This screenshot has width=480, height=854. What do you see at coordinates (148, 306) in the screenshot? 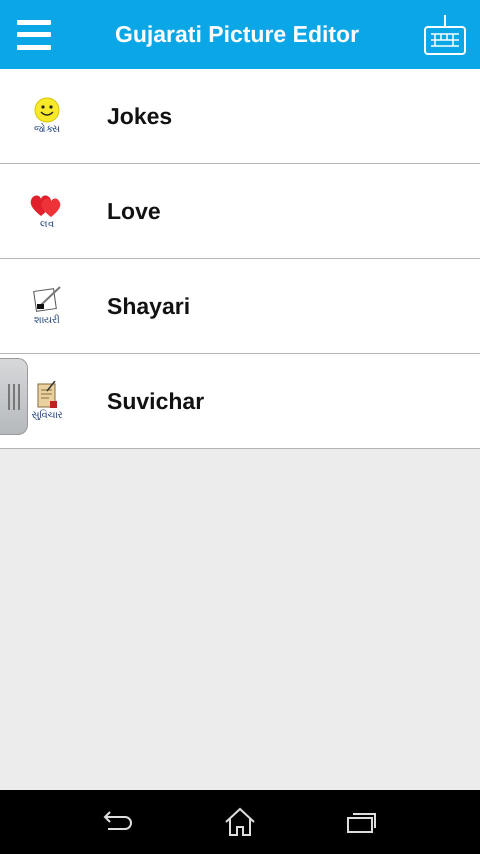
I see `category-label: Shayari` at bounding box center [148, 306].